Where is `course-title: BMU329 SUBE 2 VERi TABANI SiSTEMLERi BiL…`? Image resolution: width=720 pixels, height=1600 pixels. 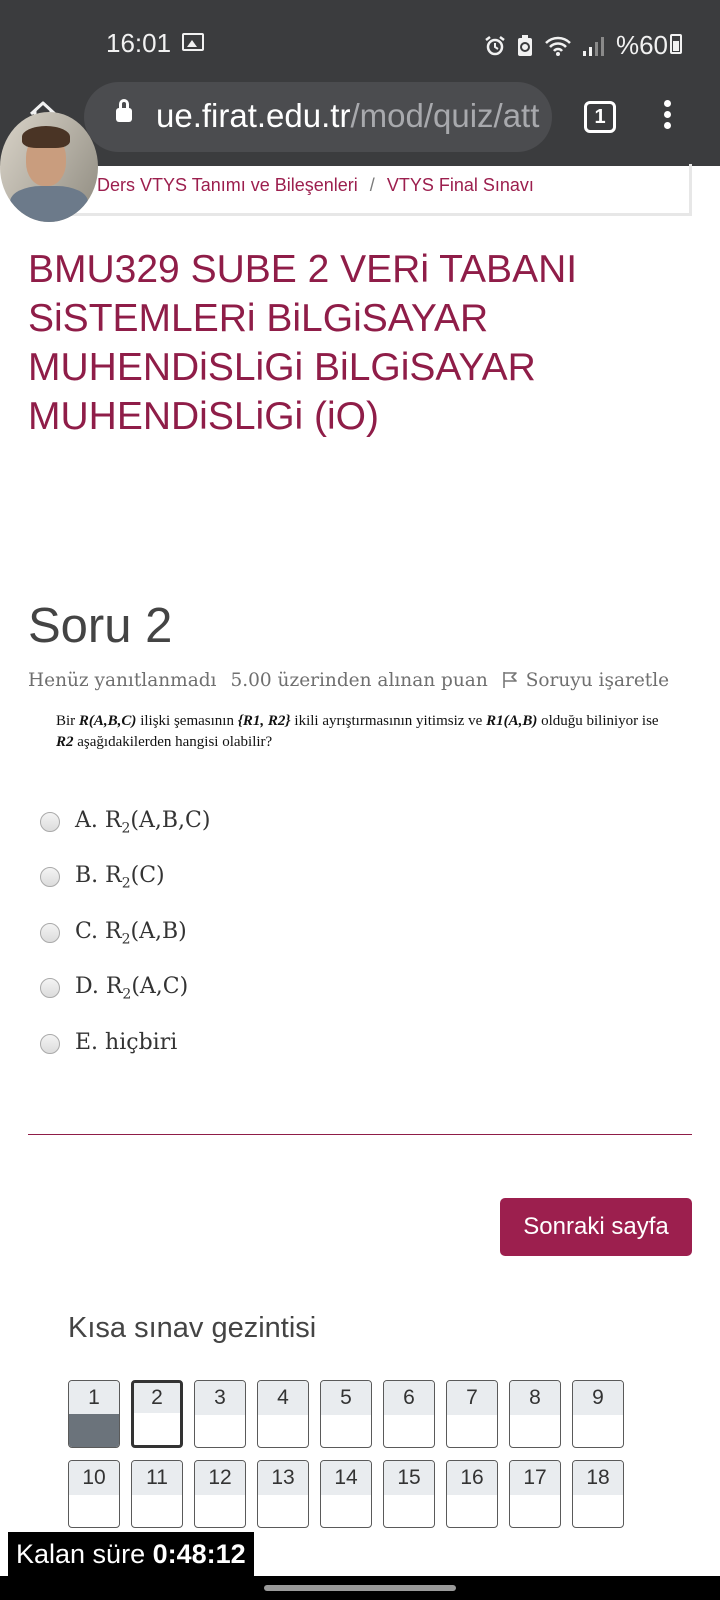 course-title: BMU329 SUBE 2 VERi TABANI SiSTEMLERi BiL… is located at coordinates (303, 343).